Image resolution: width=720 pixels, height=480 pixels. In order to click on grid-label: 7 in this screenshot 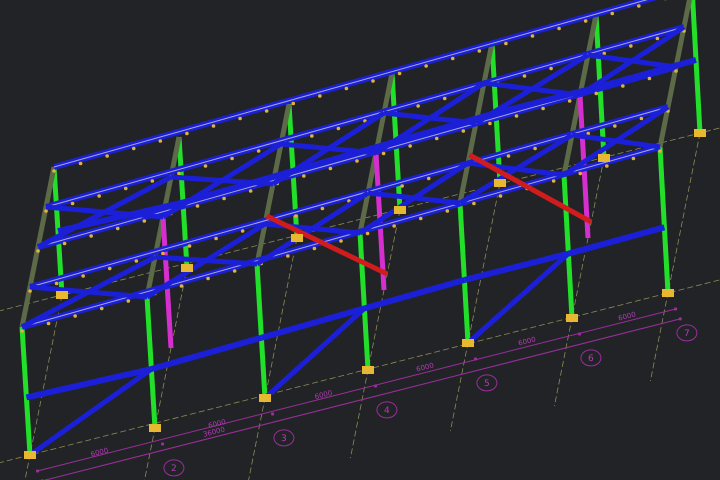, I will do `click(687, 333)`.